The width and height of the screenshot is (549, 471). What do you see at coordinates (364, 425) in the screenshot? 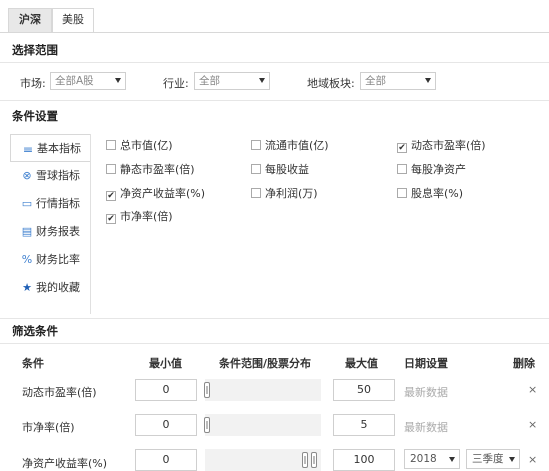
I see `max-input-pb: 5` at bounding box center [364, 425].